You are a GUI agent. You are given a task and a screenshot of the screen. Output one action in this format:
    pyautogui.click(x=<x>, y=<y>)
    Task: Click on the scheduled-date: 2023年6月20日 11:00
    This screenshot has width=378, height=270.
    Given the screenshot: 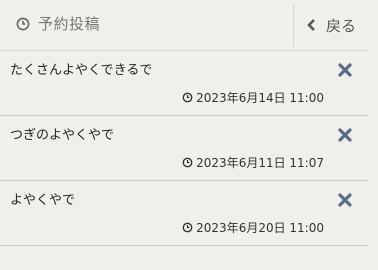 What is the action you would take?
    pyautogui.click(x=253, y=227)
    